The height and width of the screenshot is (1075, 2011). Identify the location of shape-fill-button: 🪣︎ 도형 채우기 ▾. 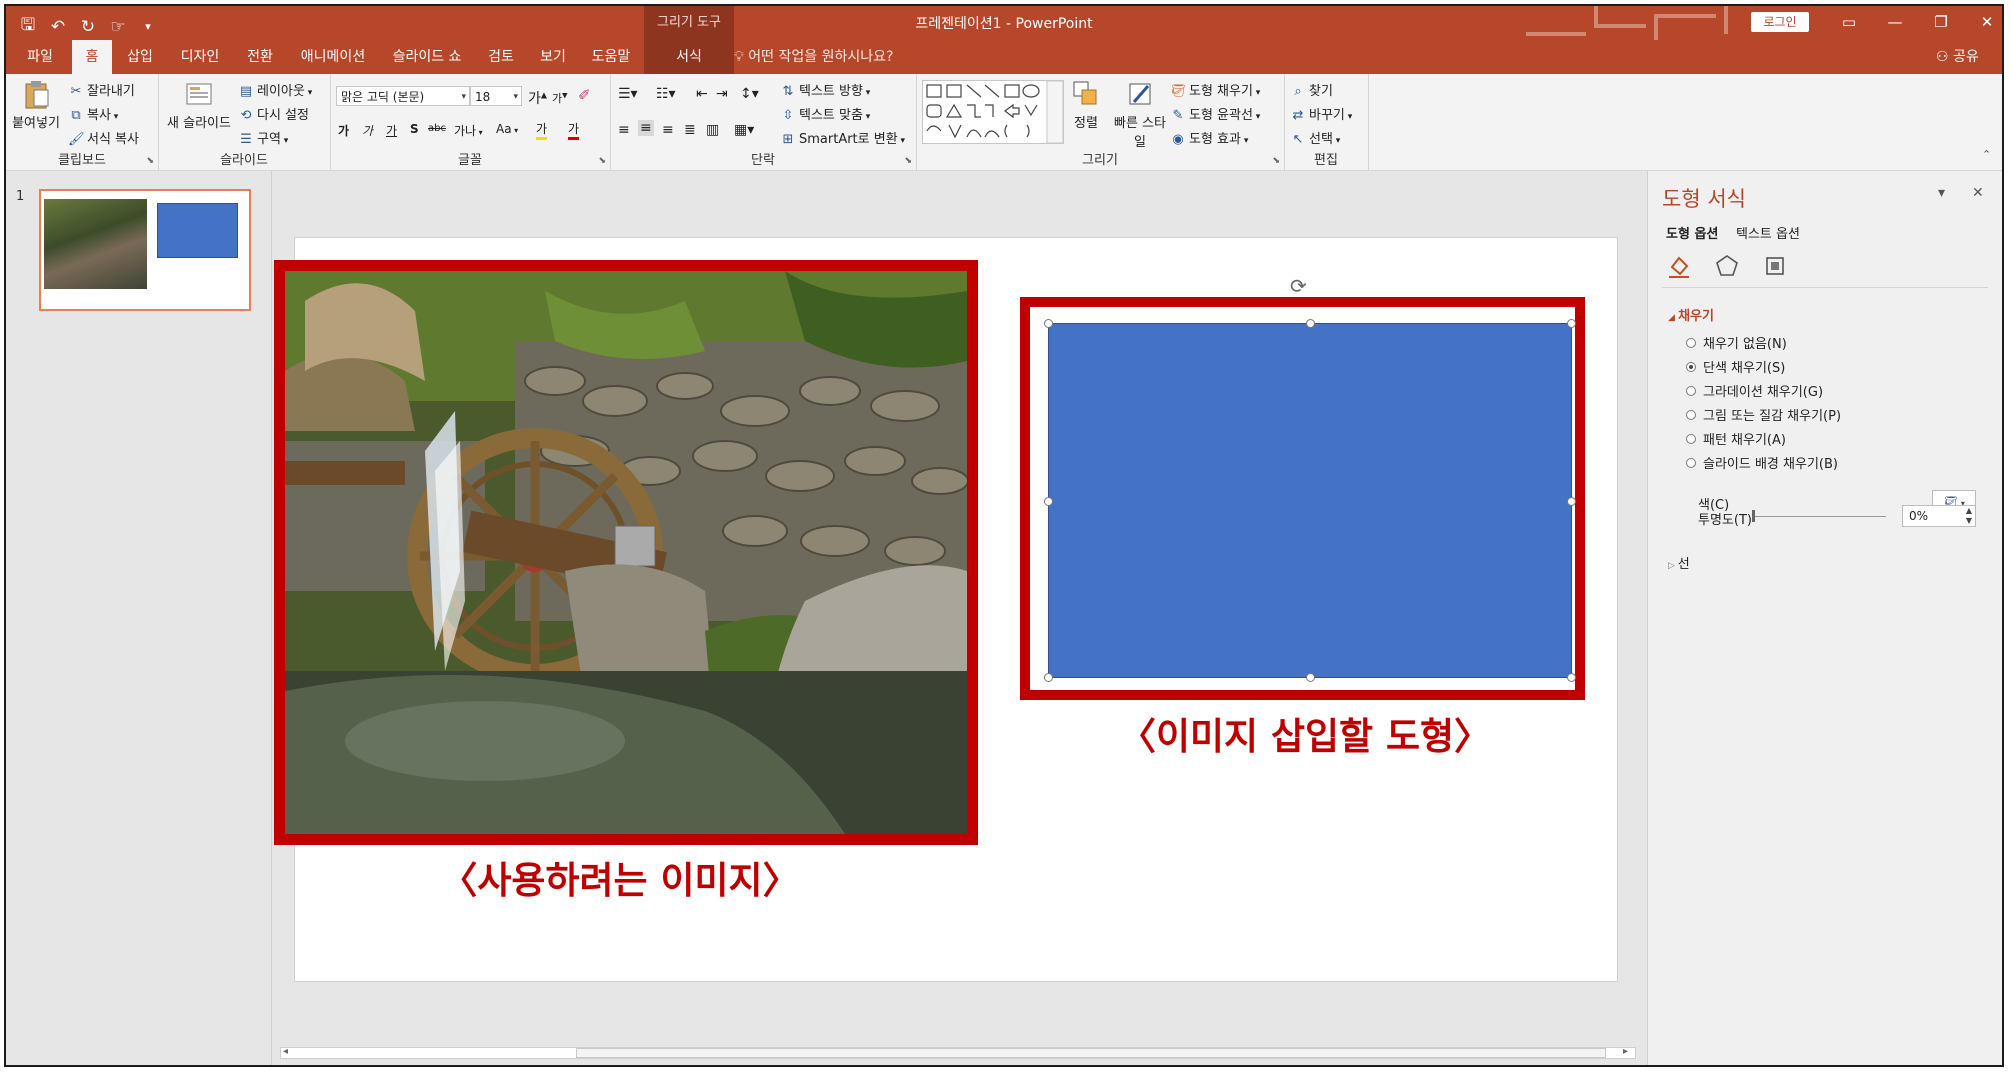
(1215, 89).